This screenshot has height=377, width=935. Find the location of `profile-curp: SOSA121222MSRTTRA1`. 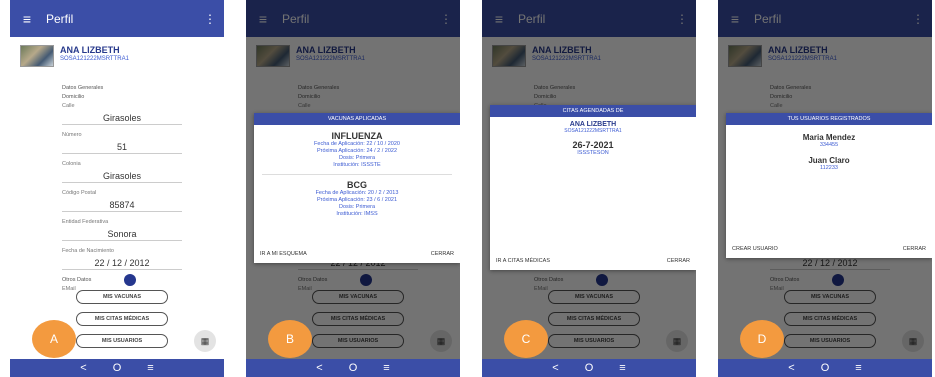

profile-curp: SOSA121222MSRTTRA1 is located at coordinates (94, 59).